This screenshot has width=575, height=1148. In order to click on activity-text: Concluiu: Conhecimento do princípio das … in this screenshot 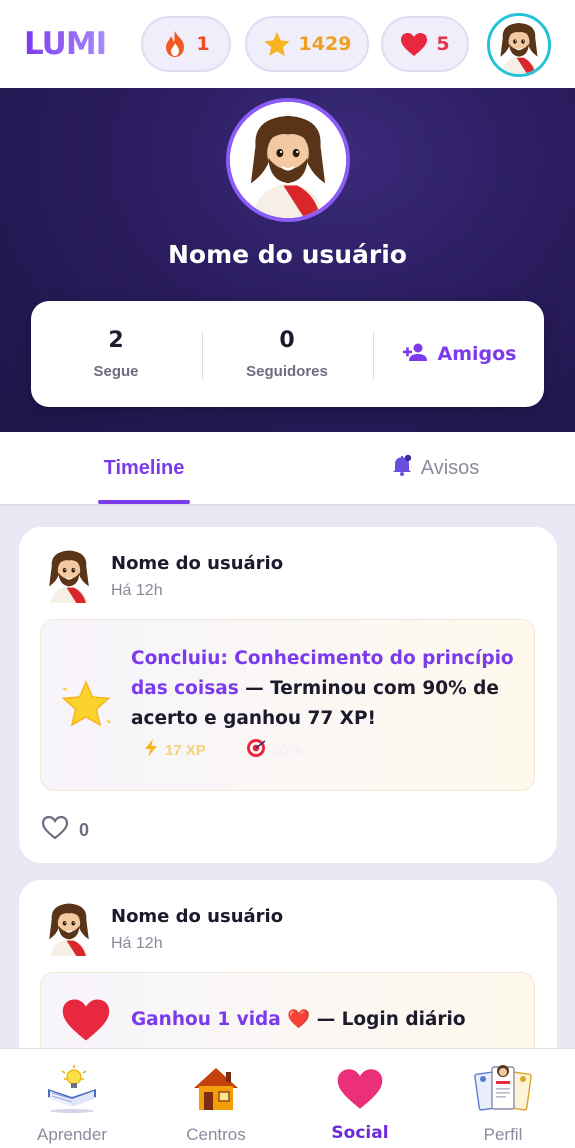, I will do `click(326, 689)`.